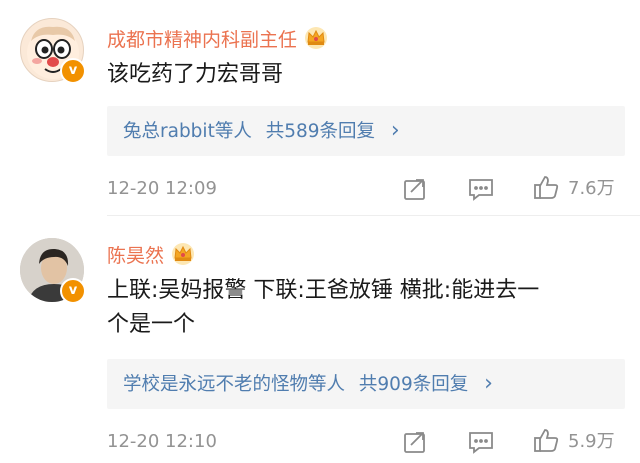 The height and width of the screenshot is (463, 640). Describe the element at coordinates (591, 188) in the screenshot. I see `like-count: 7.6万` at that location.